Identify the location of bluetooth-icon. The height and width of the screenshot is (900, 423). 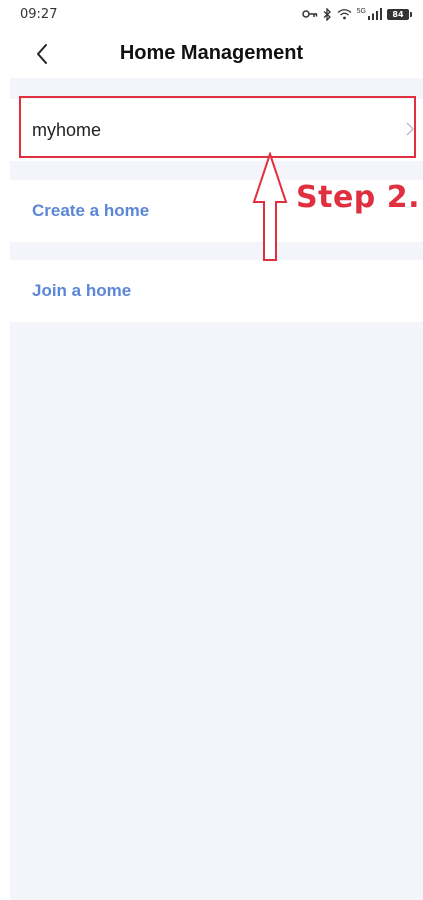
(327, 14).